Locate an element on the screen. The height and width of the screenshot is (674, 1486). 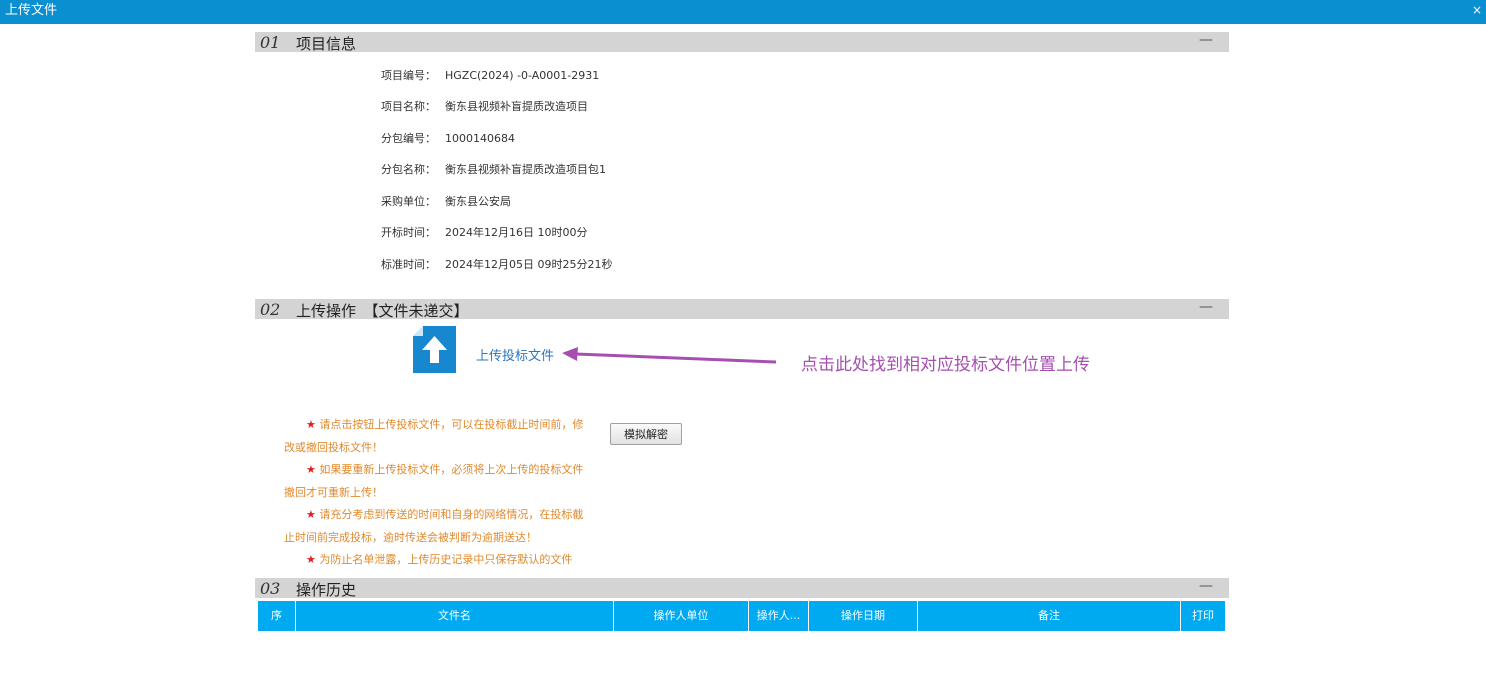
info-row-project-code: 项目编号： HGZC(2024) -0-A0001-2931 is located at coordinates (490, 76).